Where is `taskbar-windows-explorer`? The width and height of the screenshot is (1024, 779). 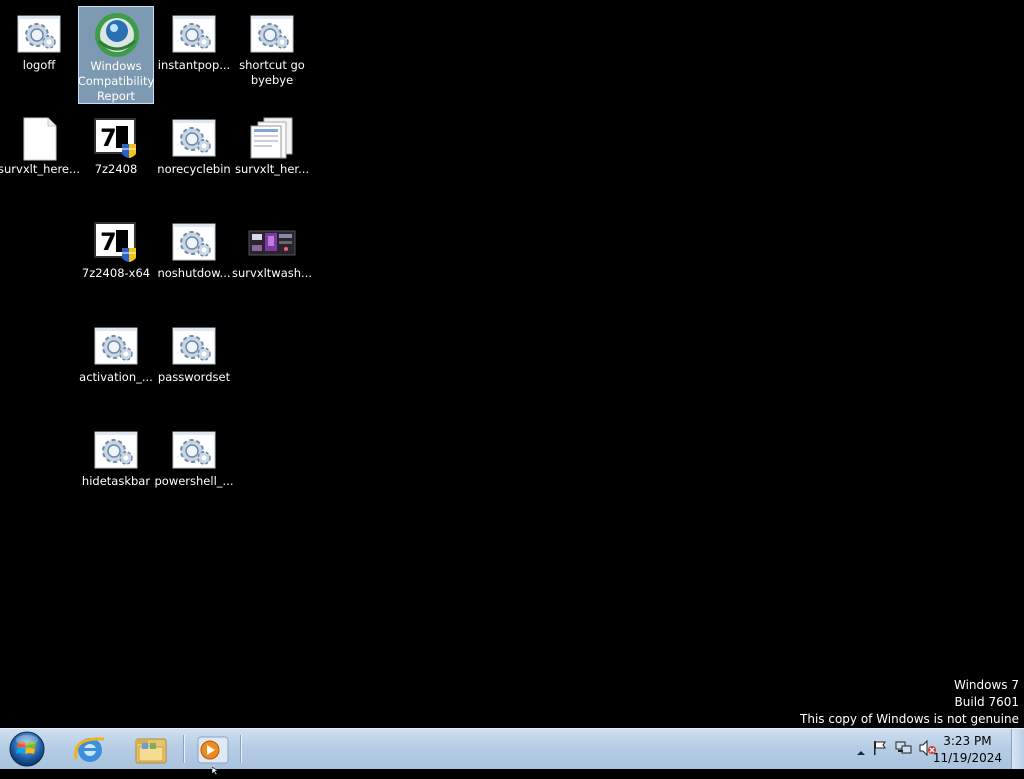
taskbar-windows-explorer is located at coordinates (151, 749).